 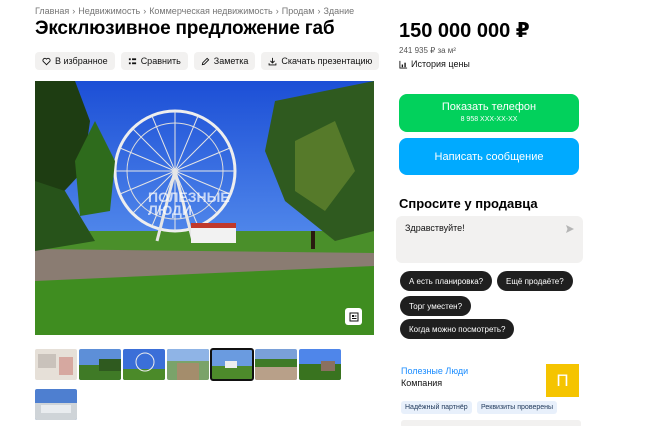 What do you see at coordinates (403, 64) in the screenshot?
I see `chart-icon` at bounding box center [403, 64].